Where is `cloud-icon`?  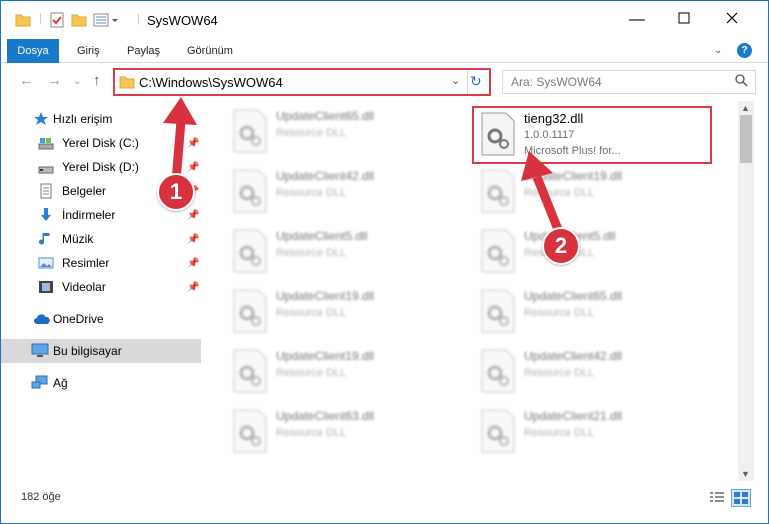 cloud-icon is located at coordinates (41, 319).